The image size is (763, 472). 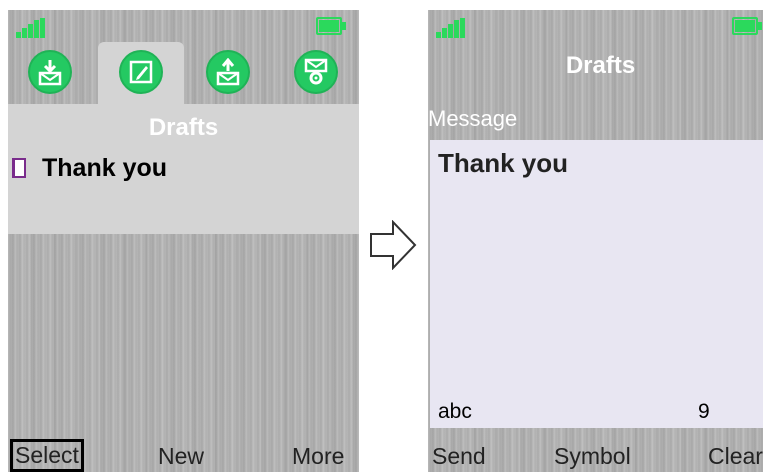 I want to click on message-text: Thank you, so click(x=503, y=163).